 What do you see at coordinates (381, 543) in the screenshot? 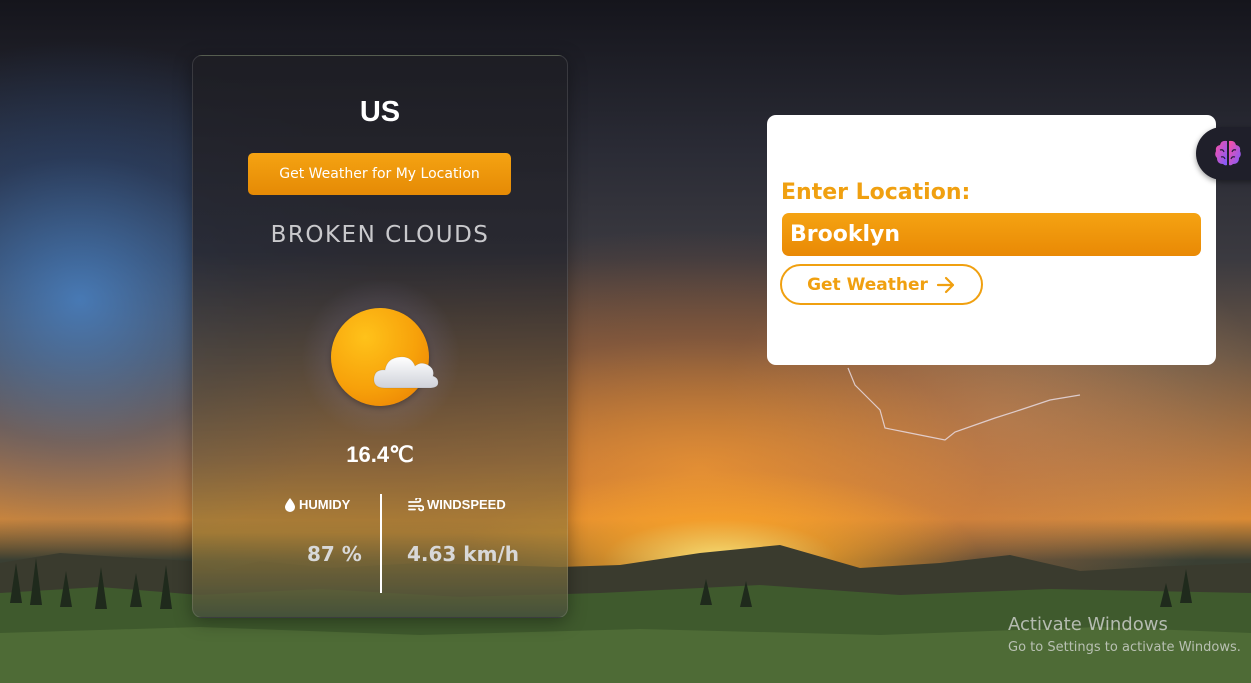
I see `stats-divider` at bounding box center [381, 543].